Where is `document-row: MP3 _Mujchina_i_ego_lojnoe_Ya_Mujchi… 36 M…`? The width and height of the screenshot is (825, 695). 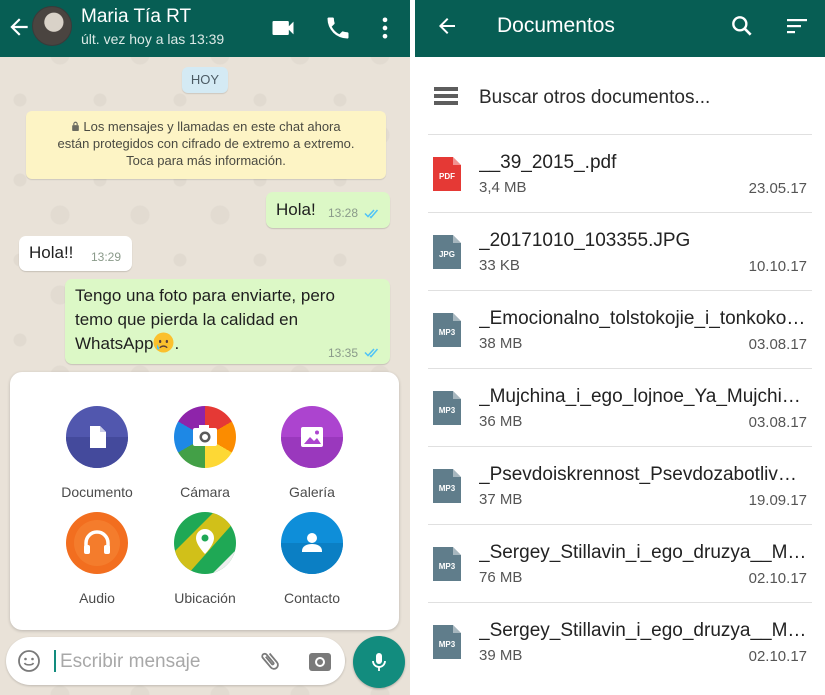 document-row: MP3 _Mujchina_i_ego_lojnoe_Ya_Mujchi… 36 M… is located at coordinates (620, 408).